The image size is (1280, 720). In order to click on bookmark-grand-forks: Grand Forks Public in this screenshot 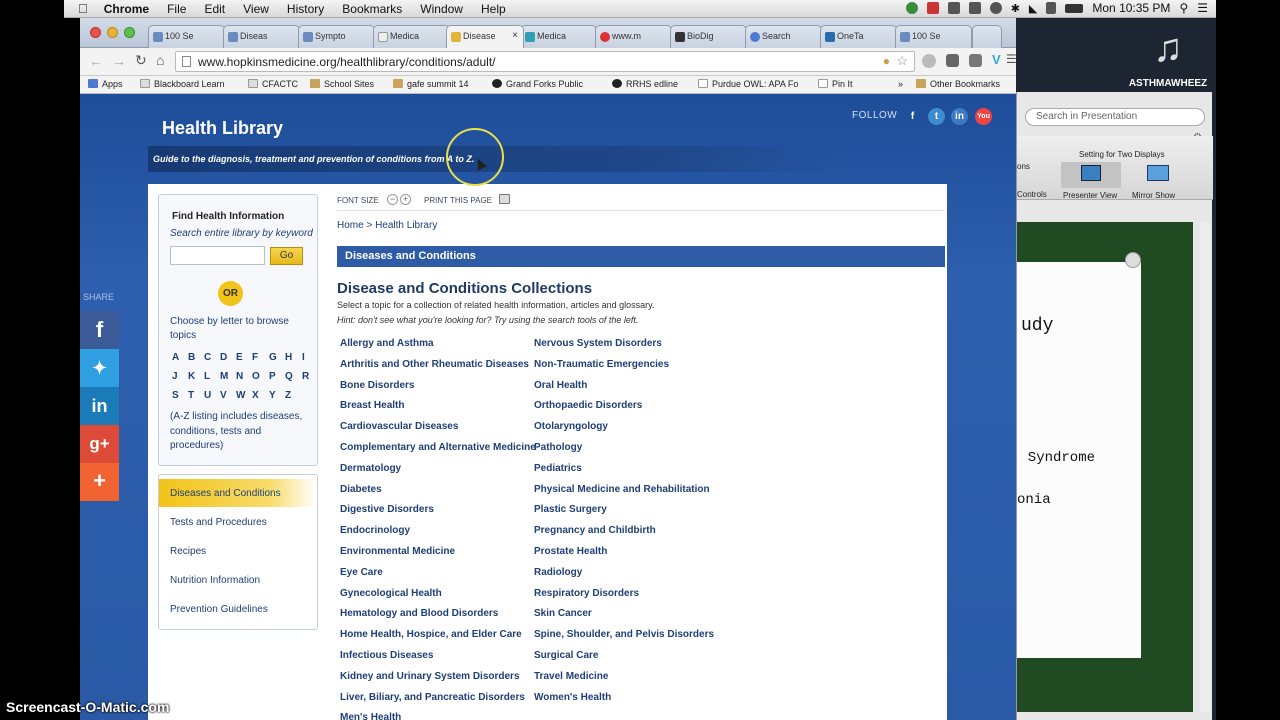, I will do `click(537, 84)`.